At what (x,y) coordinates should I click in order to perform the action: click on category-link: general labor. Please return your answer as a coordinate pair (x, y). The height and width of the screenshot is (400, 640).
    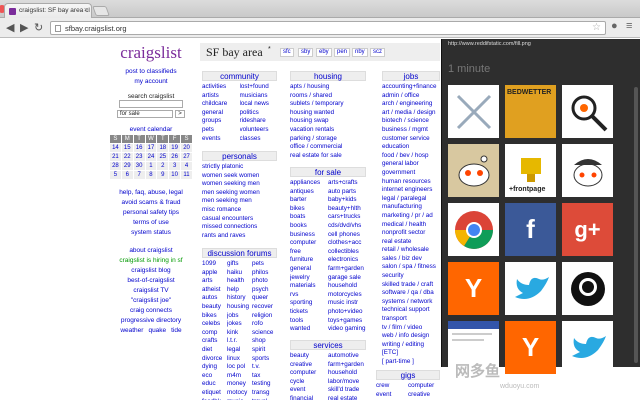
    Looking at the image, I should click on (411, 164).